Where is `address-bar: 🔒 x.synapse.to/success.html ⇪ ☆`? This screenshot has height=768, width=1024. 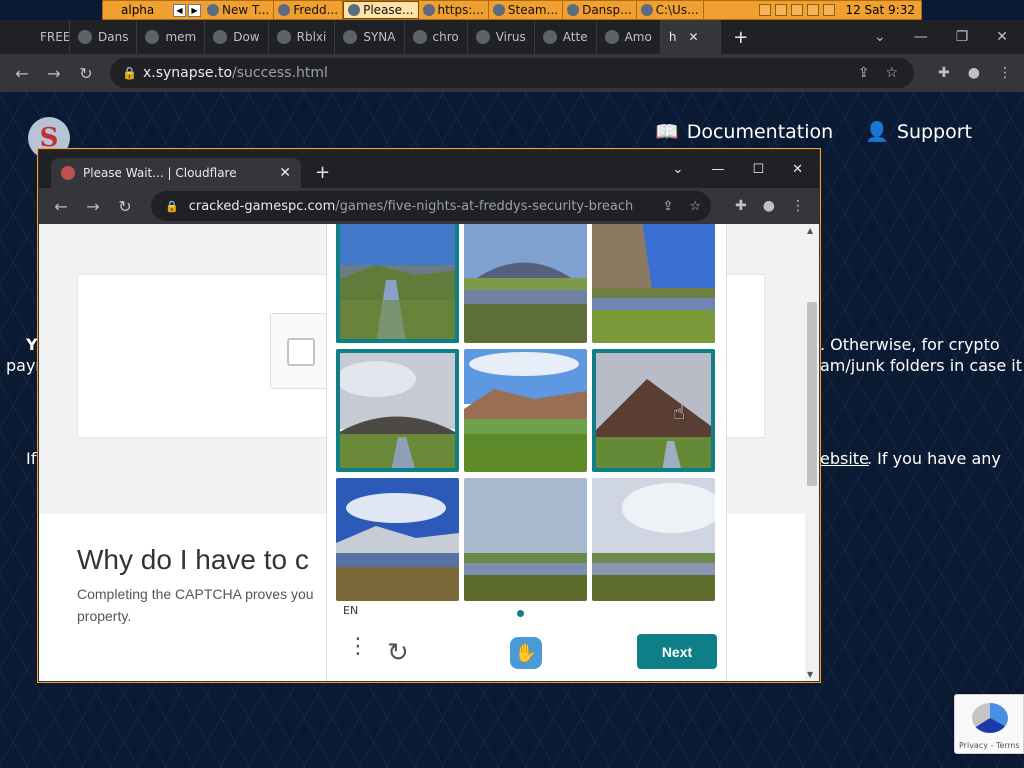 address-bar: 🔒 x.synapse.to/success.html ⇪ ☆ is located at coordinates (512, 73).